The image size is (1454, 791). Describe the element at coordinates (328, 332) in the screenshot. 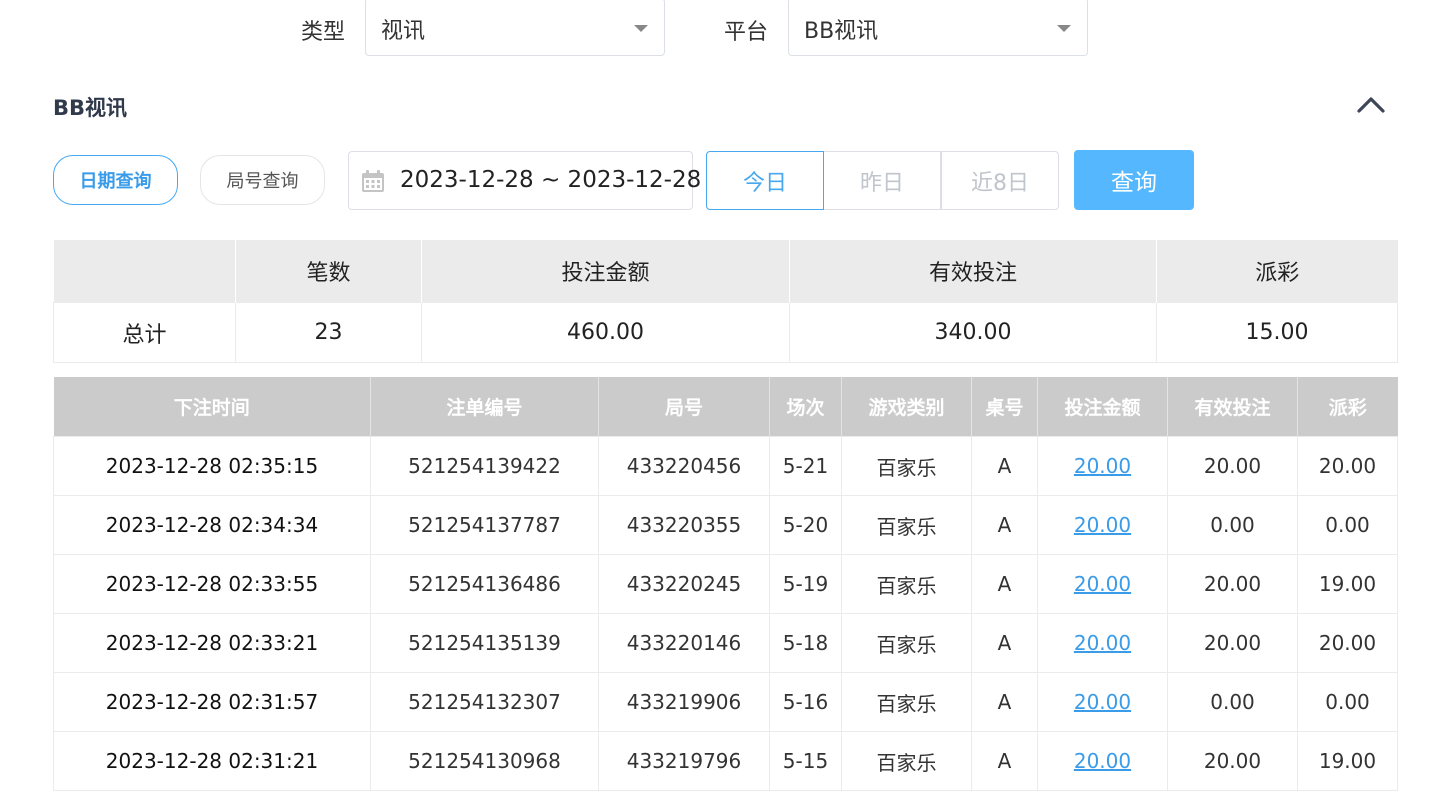

I see `summary-cell: 23` at that location.